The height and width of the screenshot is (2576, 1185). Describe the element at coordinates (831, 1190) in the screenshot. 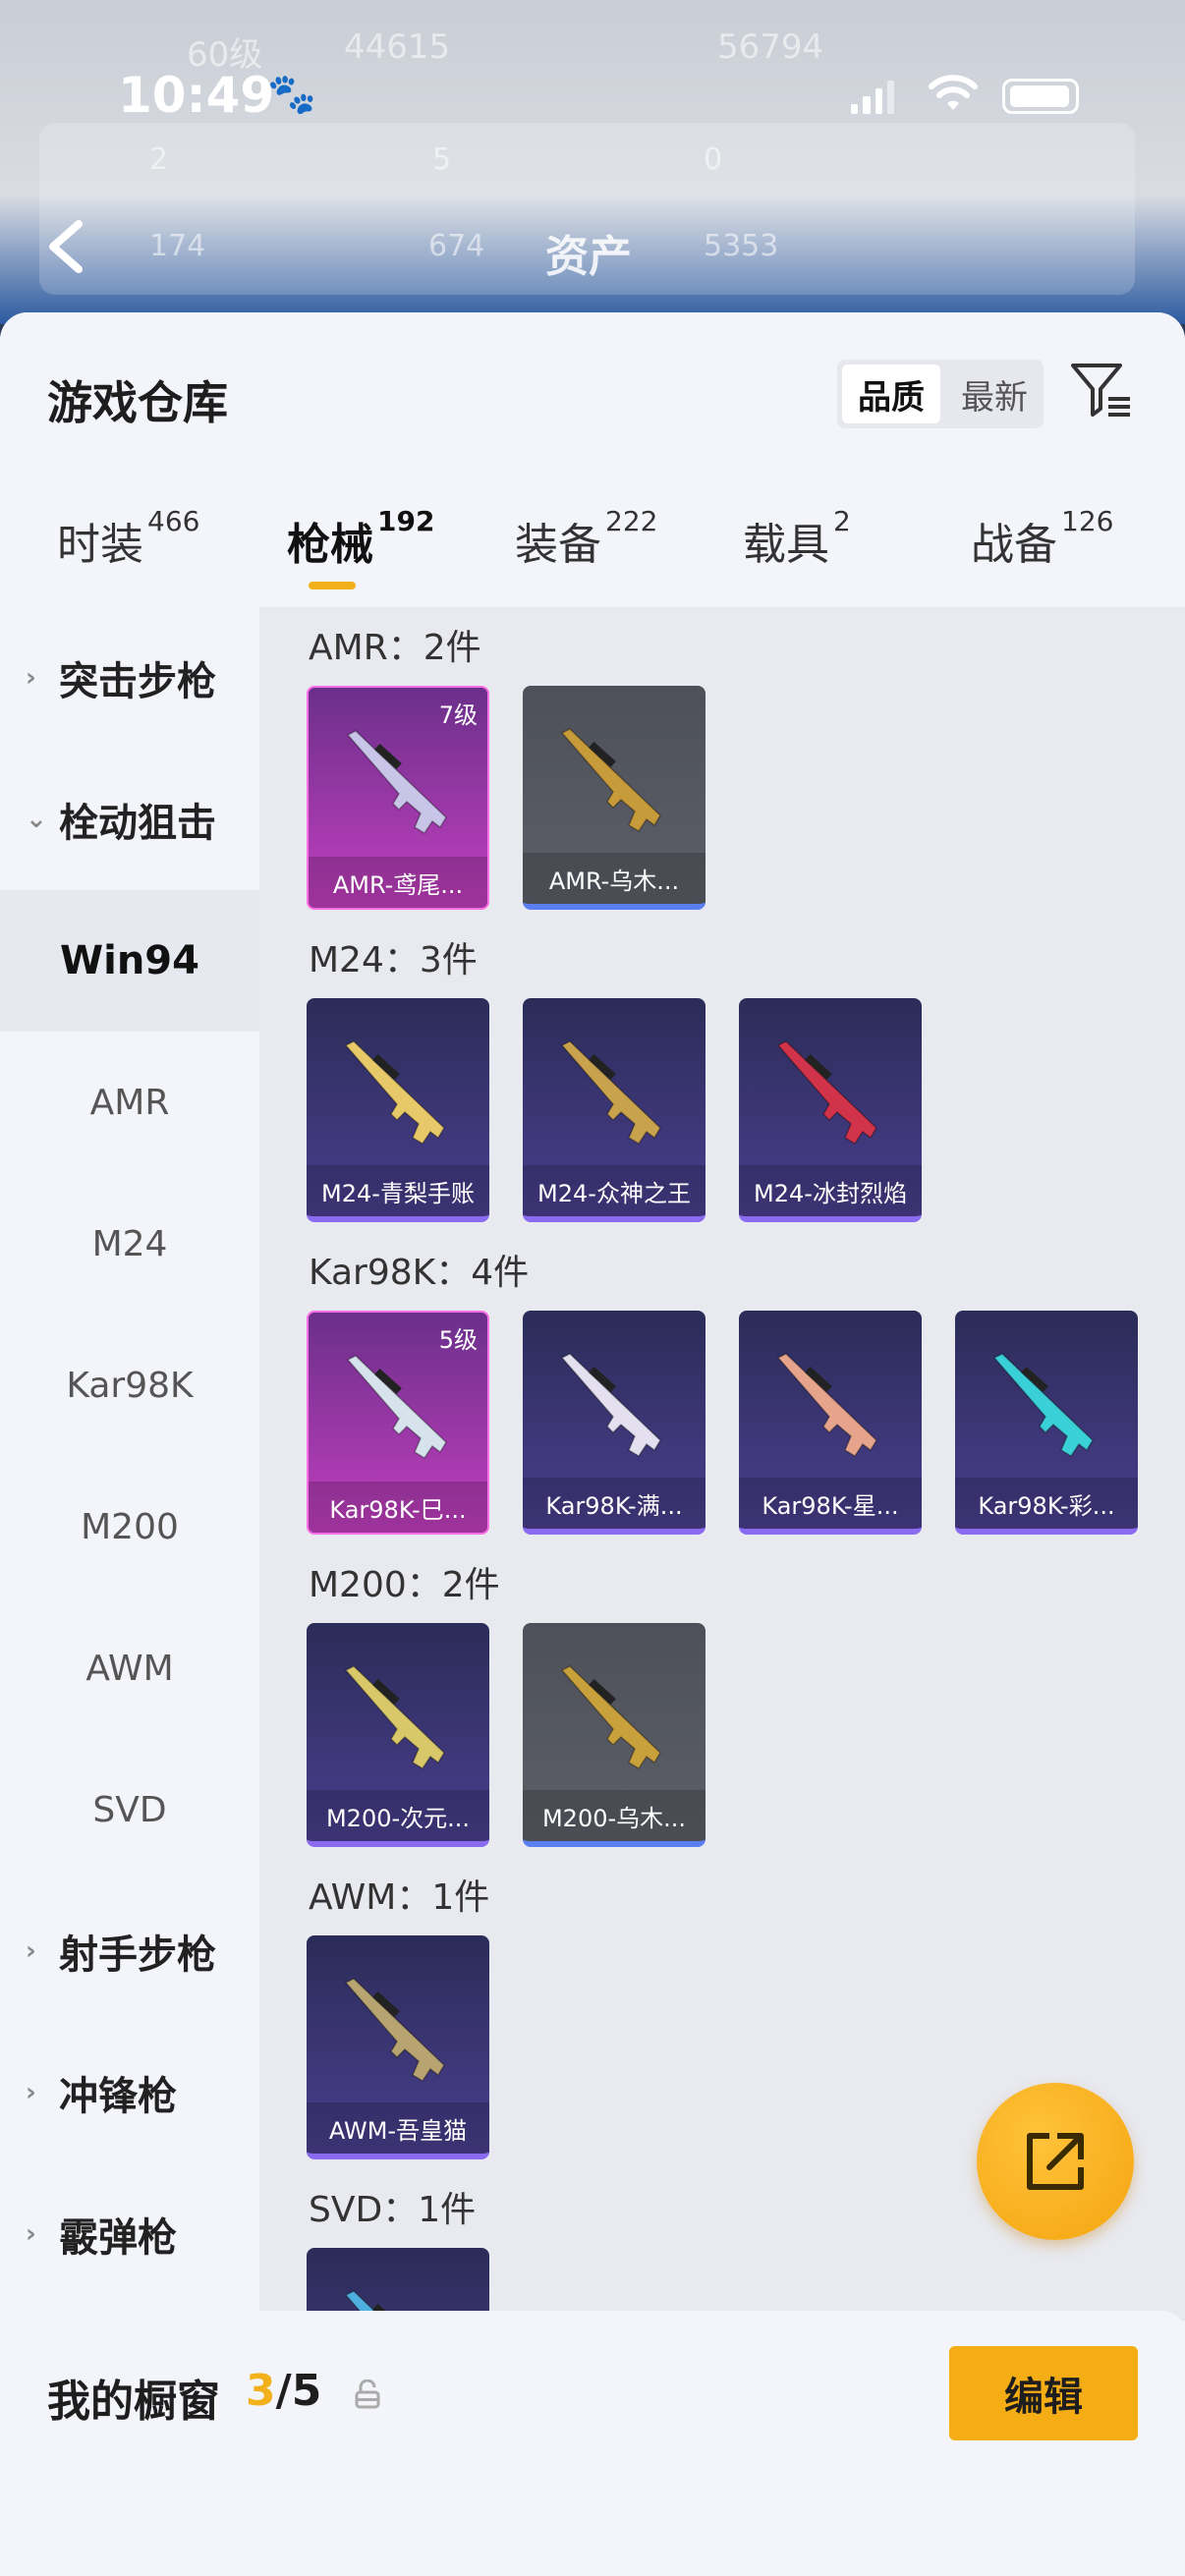

I see `weapon-name: M24-冰封烈焰` at that location.